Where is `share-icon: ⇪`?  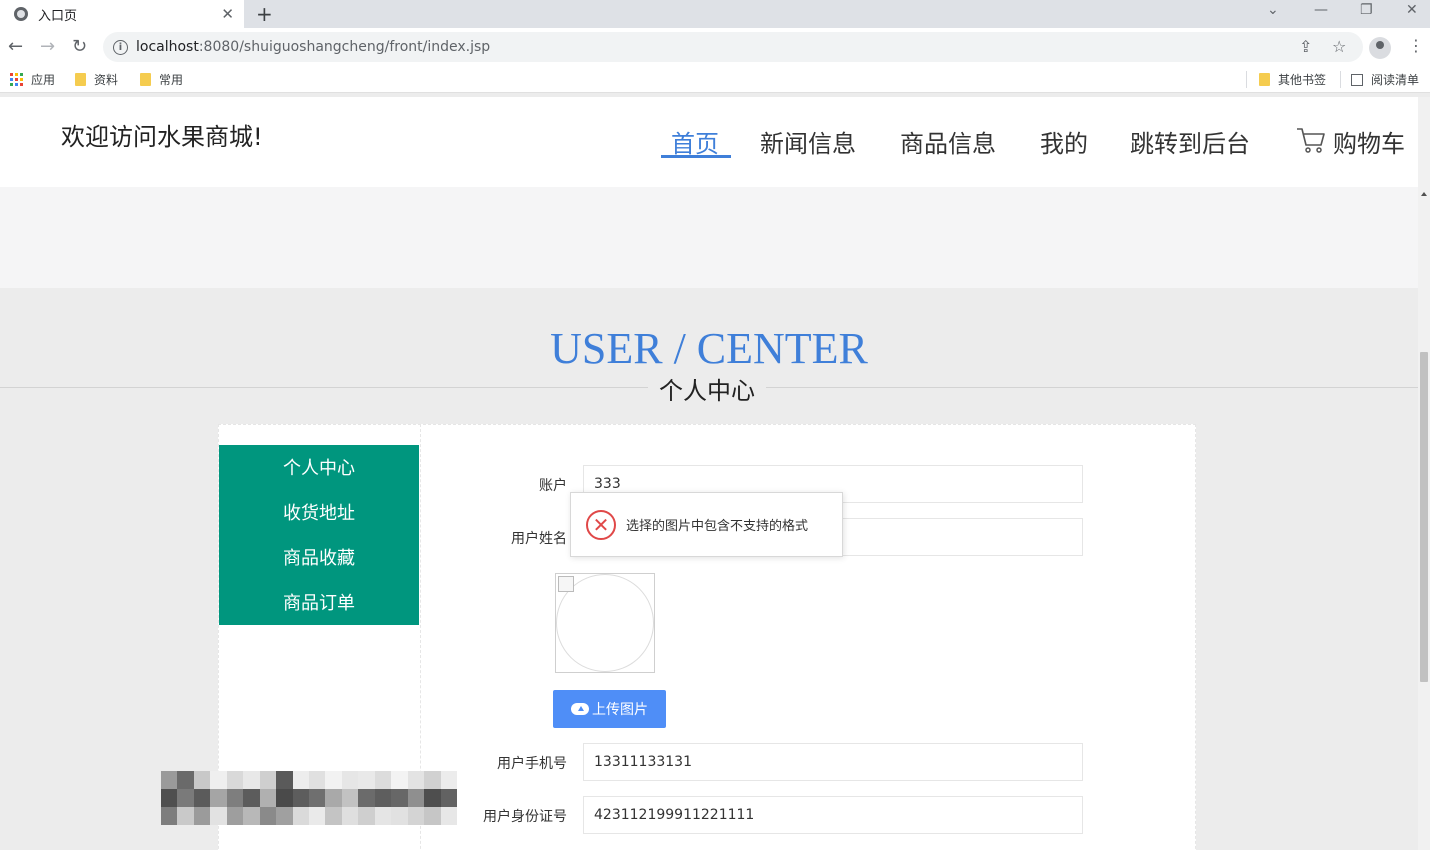
share-icon: ⇪ is located at coordinates (1305, 47).